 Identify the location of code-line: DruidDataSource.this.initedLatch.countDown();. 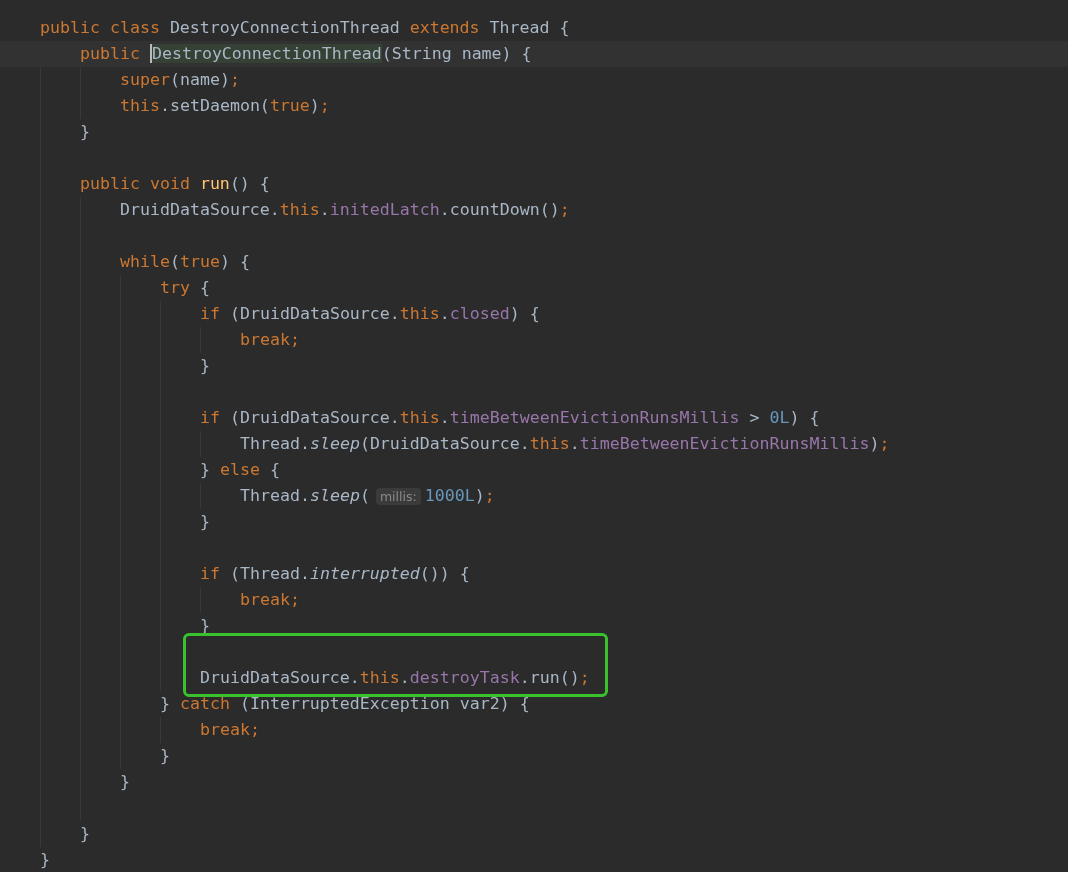
(345, 210).